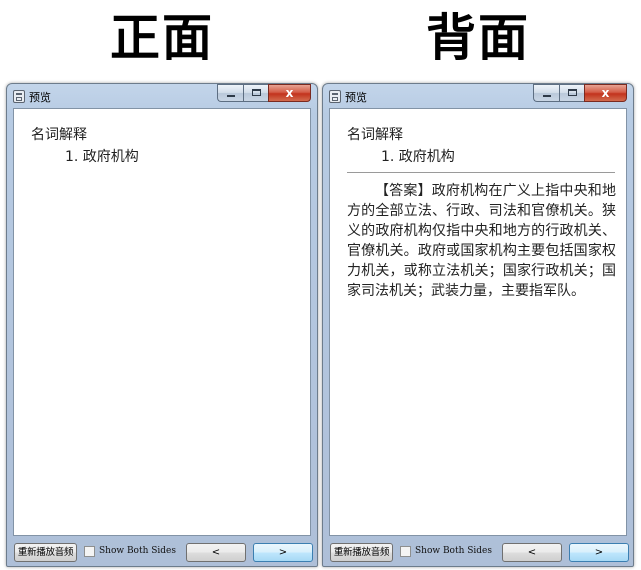  I want to click on answer-divider, so click(481, 172).